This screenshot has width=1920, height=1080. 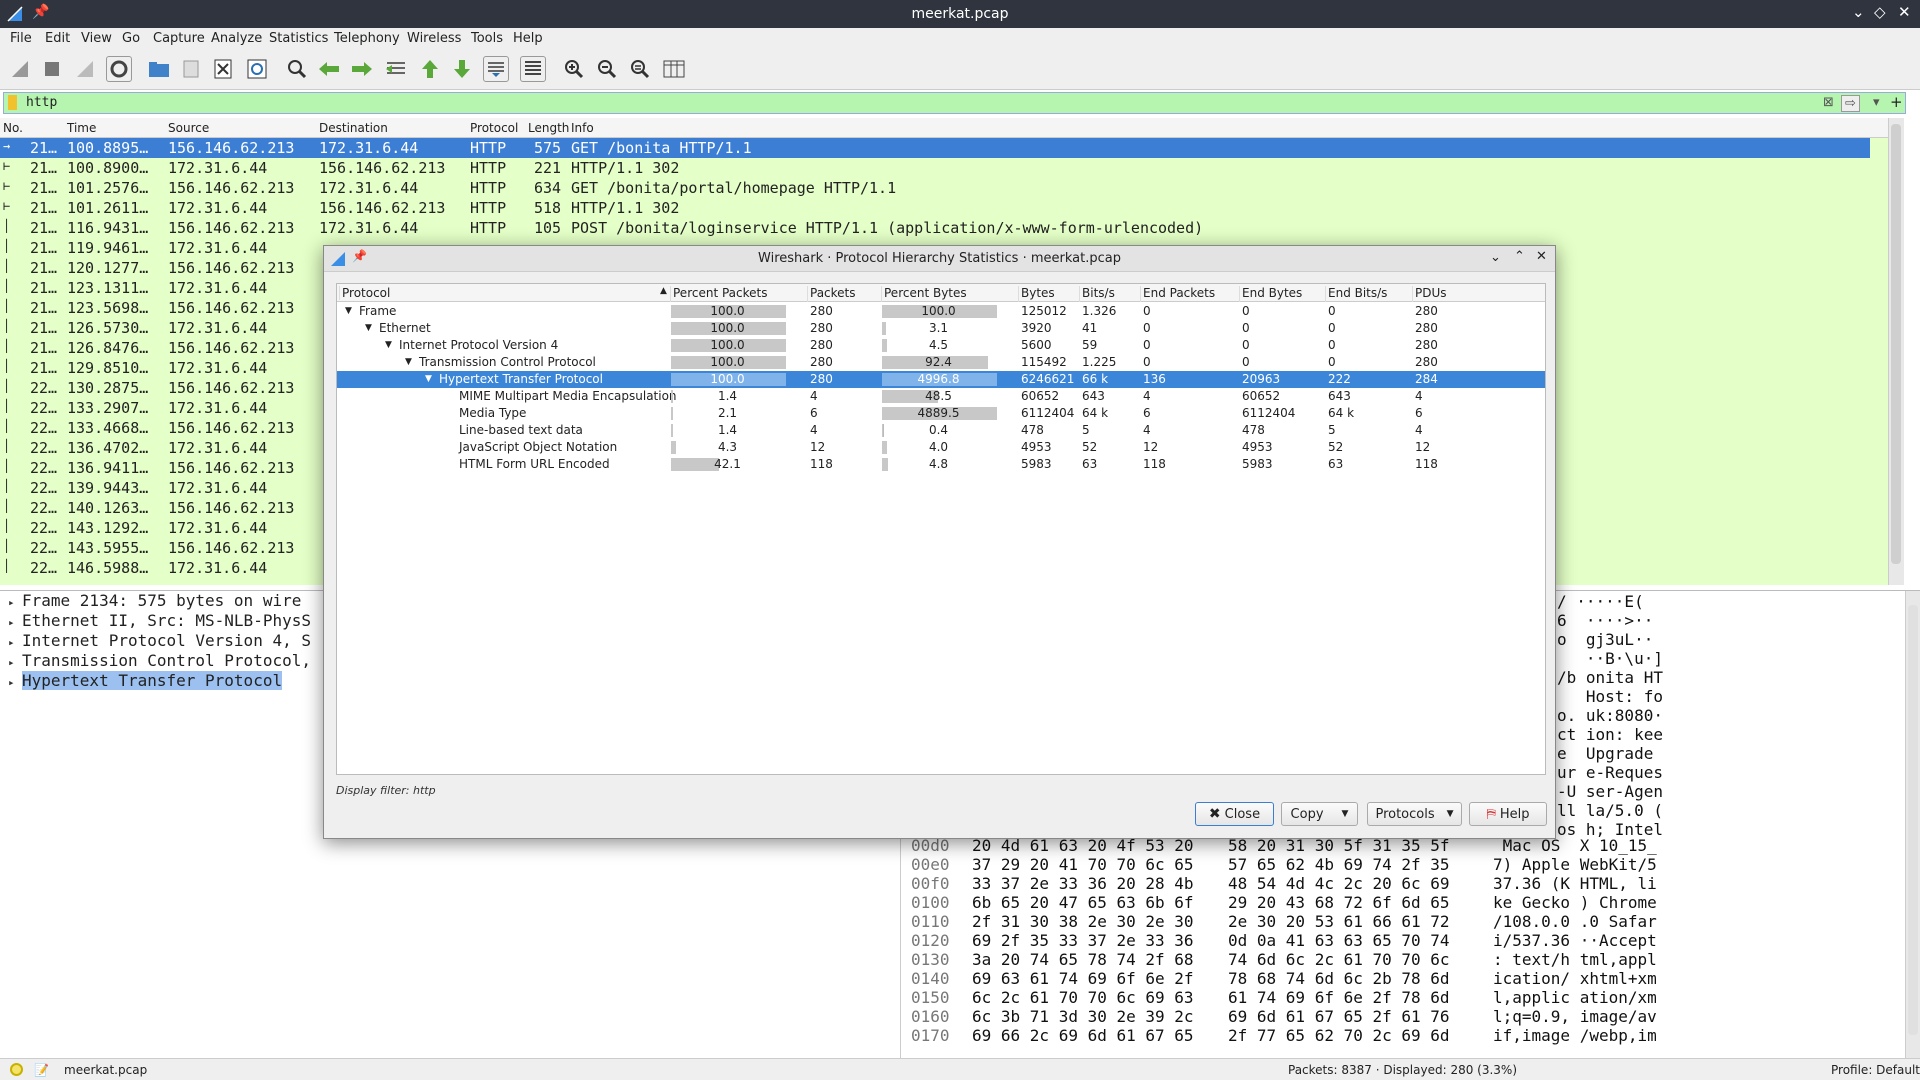 I want to click on menu-go: Go, so click(x=131, y=38).